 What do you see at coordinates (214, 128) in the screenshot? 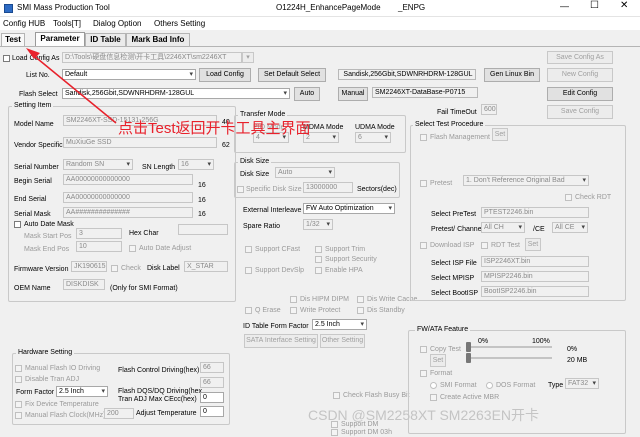
I see `annotation-text: 点击Test返回开卡工具主界面` at bounding box center [214, 128].